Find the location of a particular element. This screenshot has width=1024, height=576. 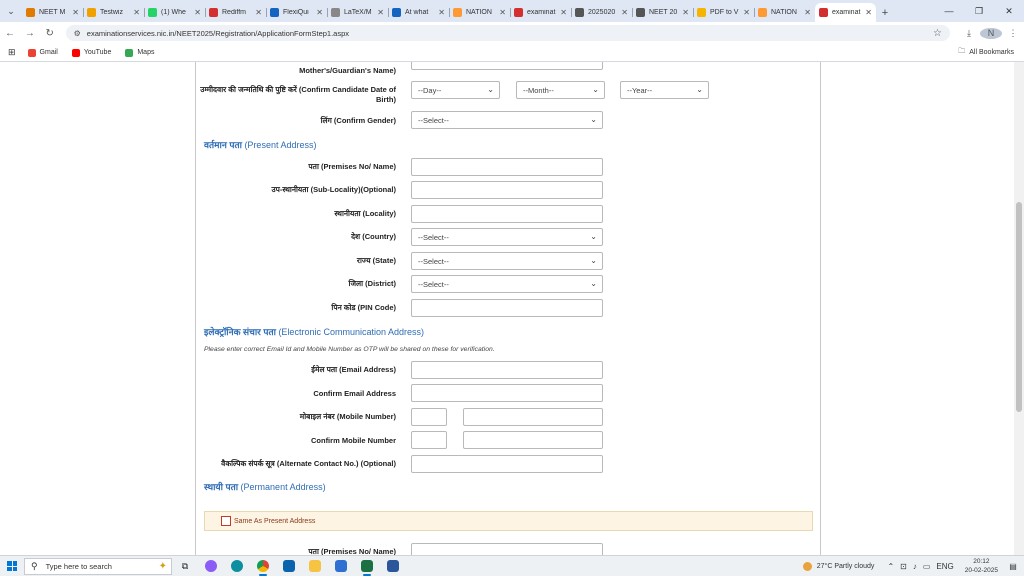

present-premises-input is located at coordinates (507, 167).